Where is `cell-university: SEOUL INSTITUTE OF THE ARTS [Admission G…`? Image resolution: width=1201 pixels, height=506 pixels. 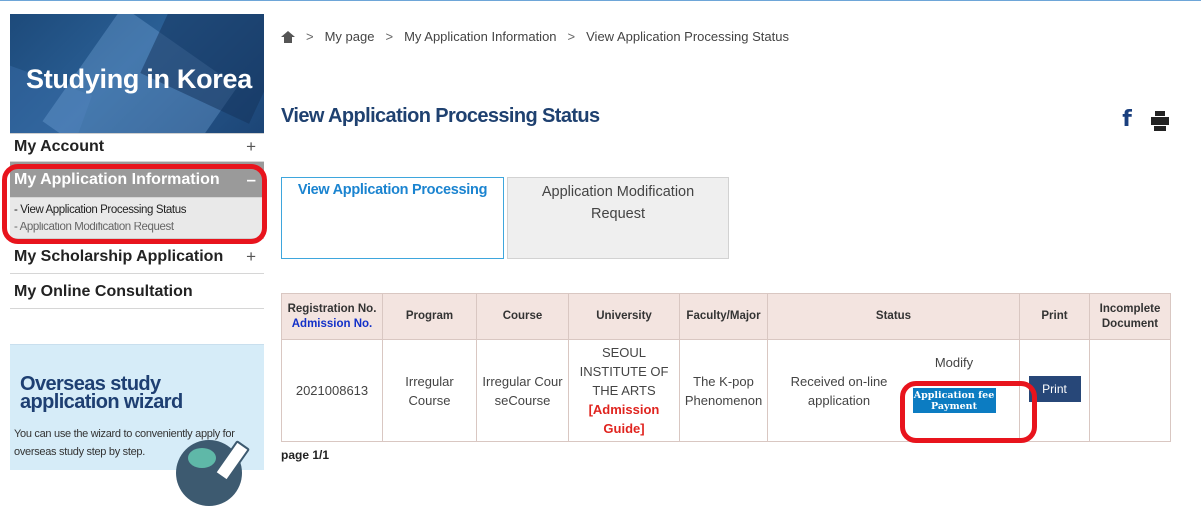 cell-university: SEOUL INSTITUTE OF THE ARTS [Admission G… is located at coordinates (624, 390).